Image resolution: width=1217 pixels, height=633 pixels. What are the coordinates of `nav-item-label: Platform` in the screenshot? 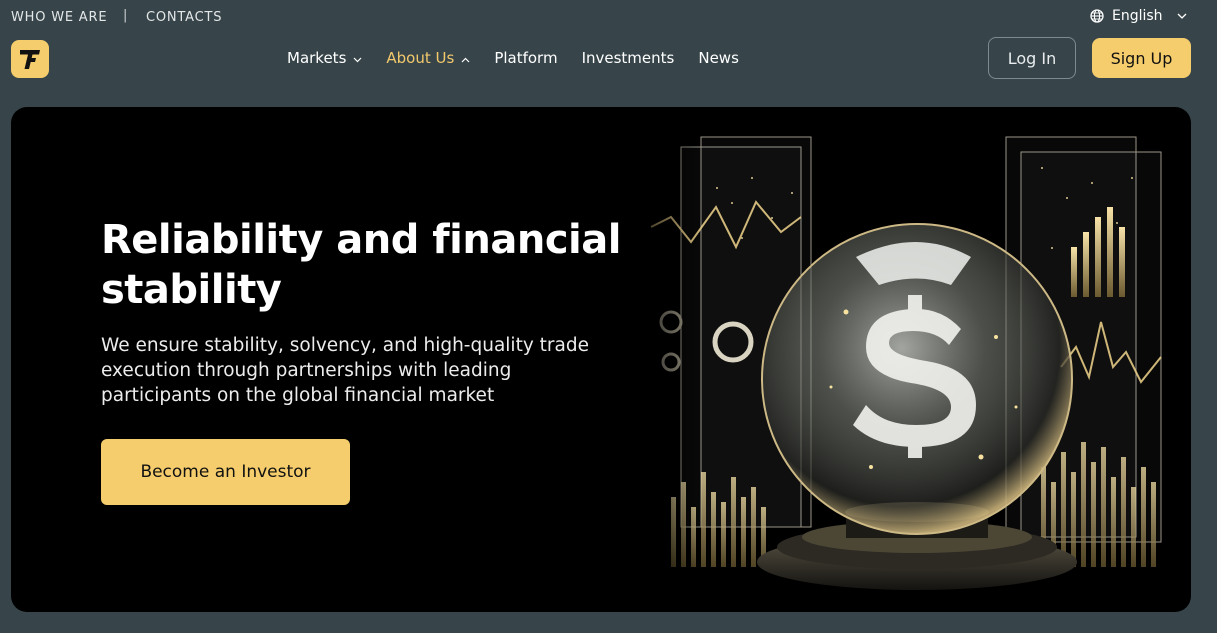 It's located at (526, 58).